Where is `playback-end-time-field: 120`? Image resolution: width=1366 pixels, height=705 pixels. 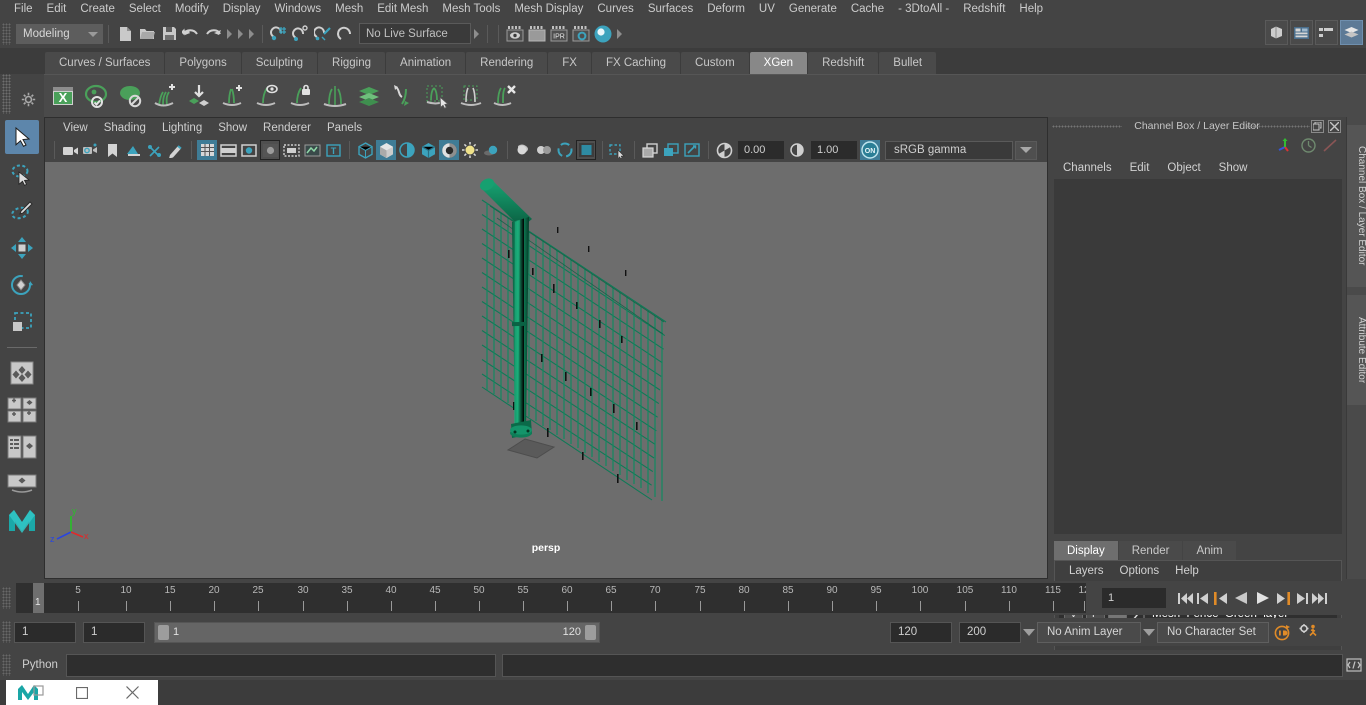 playback-end-time-field: 120 is located at coordinates (921, 632).